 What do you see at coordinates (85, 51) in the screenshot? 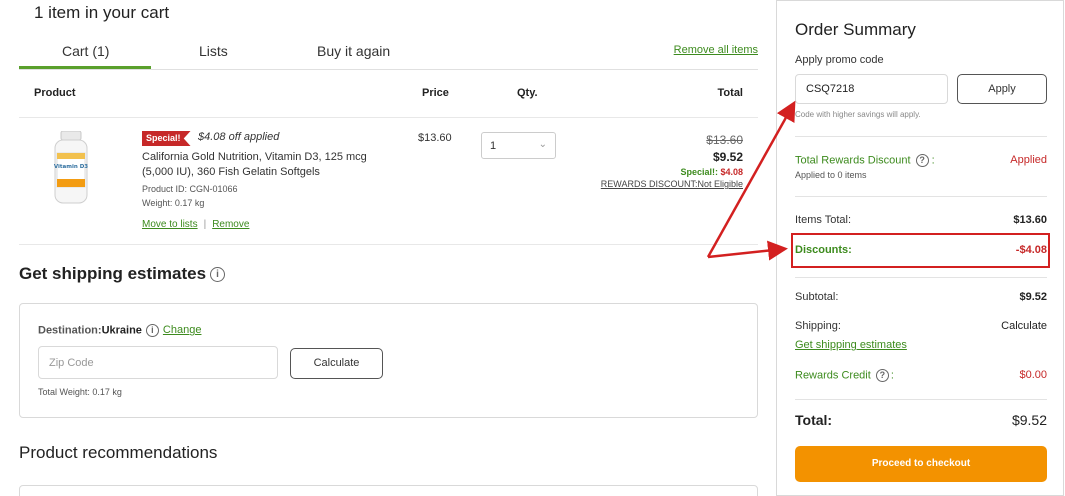
I see `tab-cart: Cart (1)` at bounding box center [85, 51].